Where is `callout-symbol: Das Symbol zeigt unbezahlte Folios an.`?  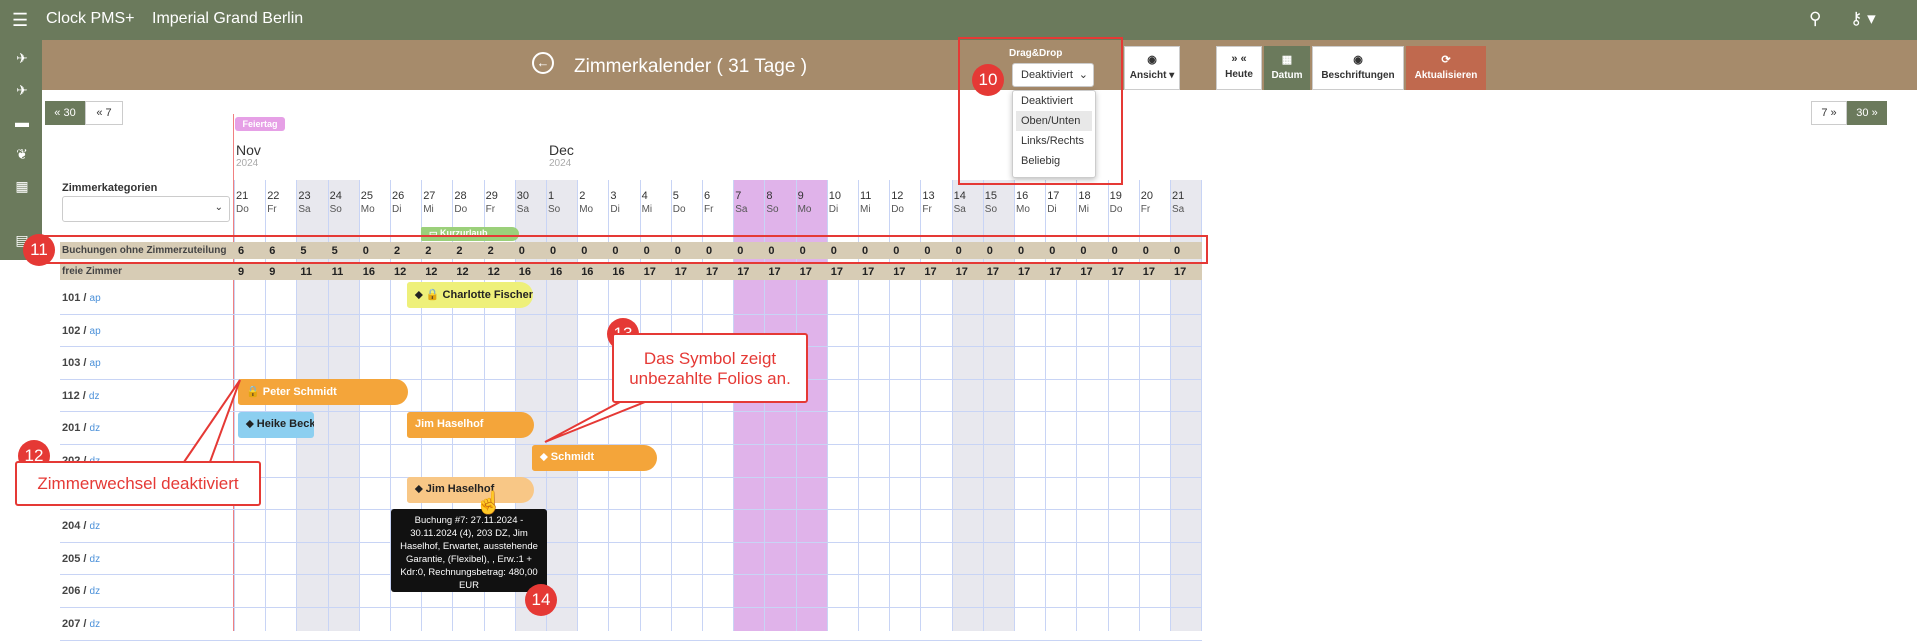
callout-symbol: Das Symbol zeigt unbezahlte Folios an. is located at coordinates (710, 368).